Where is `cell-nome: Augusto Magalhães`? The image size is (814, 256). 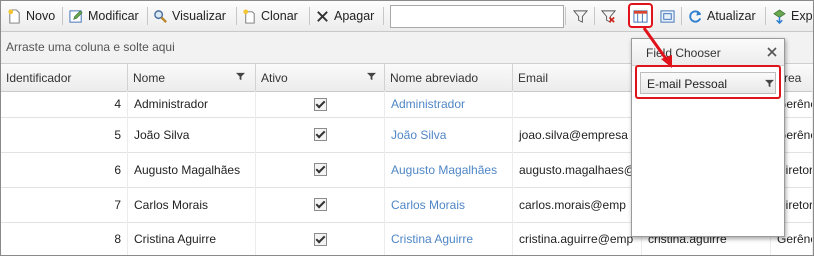
cell-nome: Augusto Magalhães is located at coordinates (192, 169).